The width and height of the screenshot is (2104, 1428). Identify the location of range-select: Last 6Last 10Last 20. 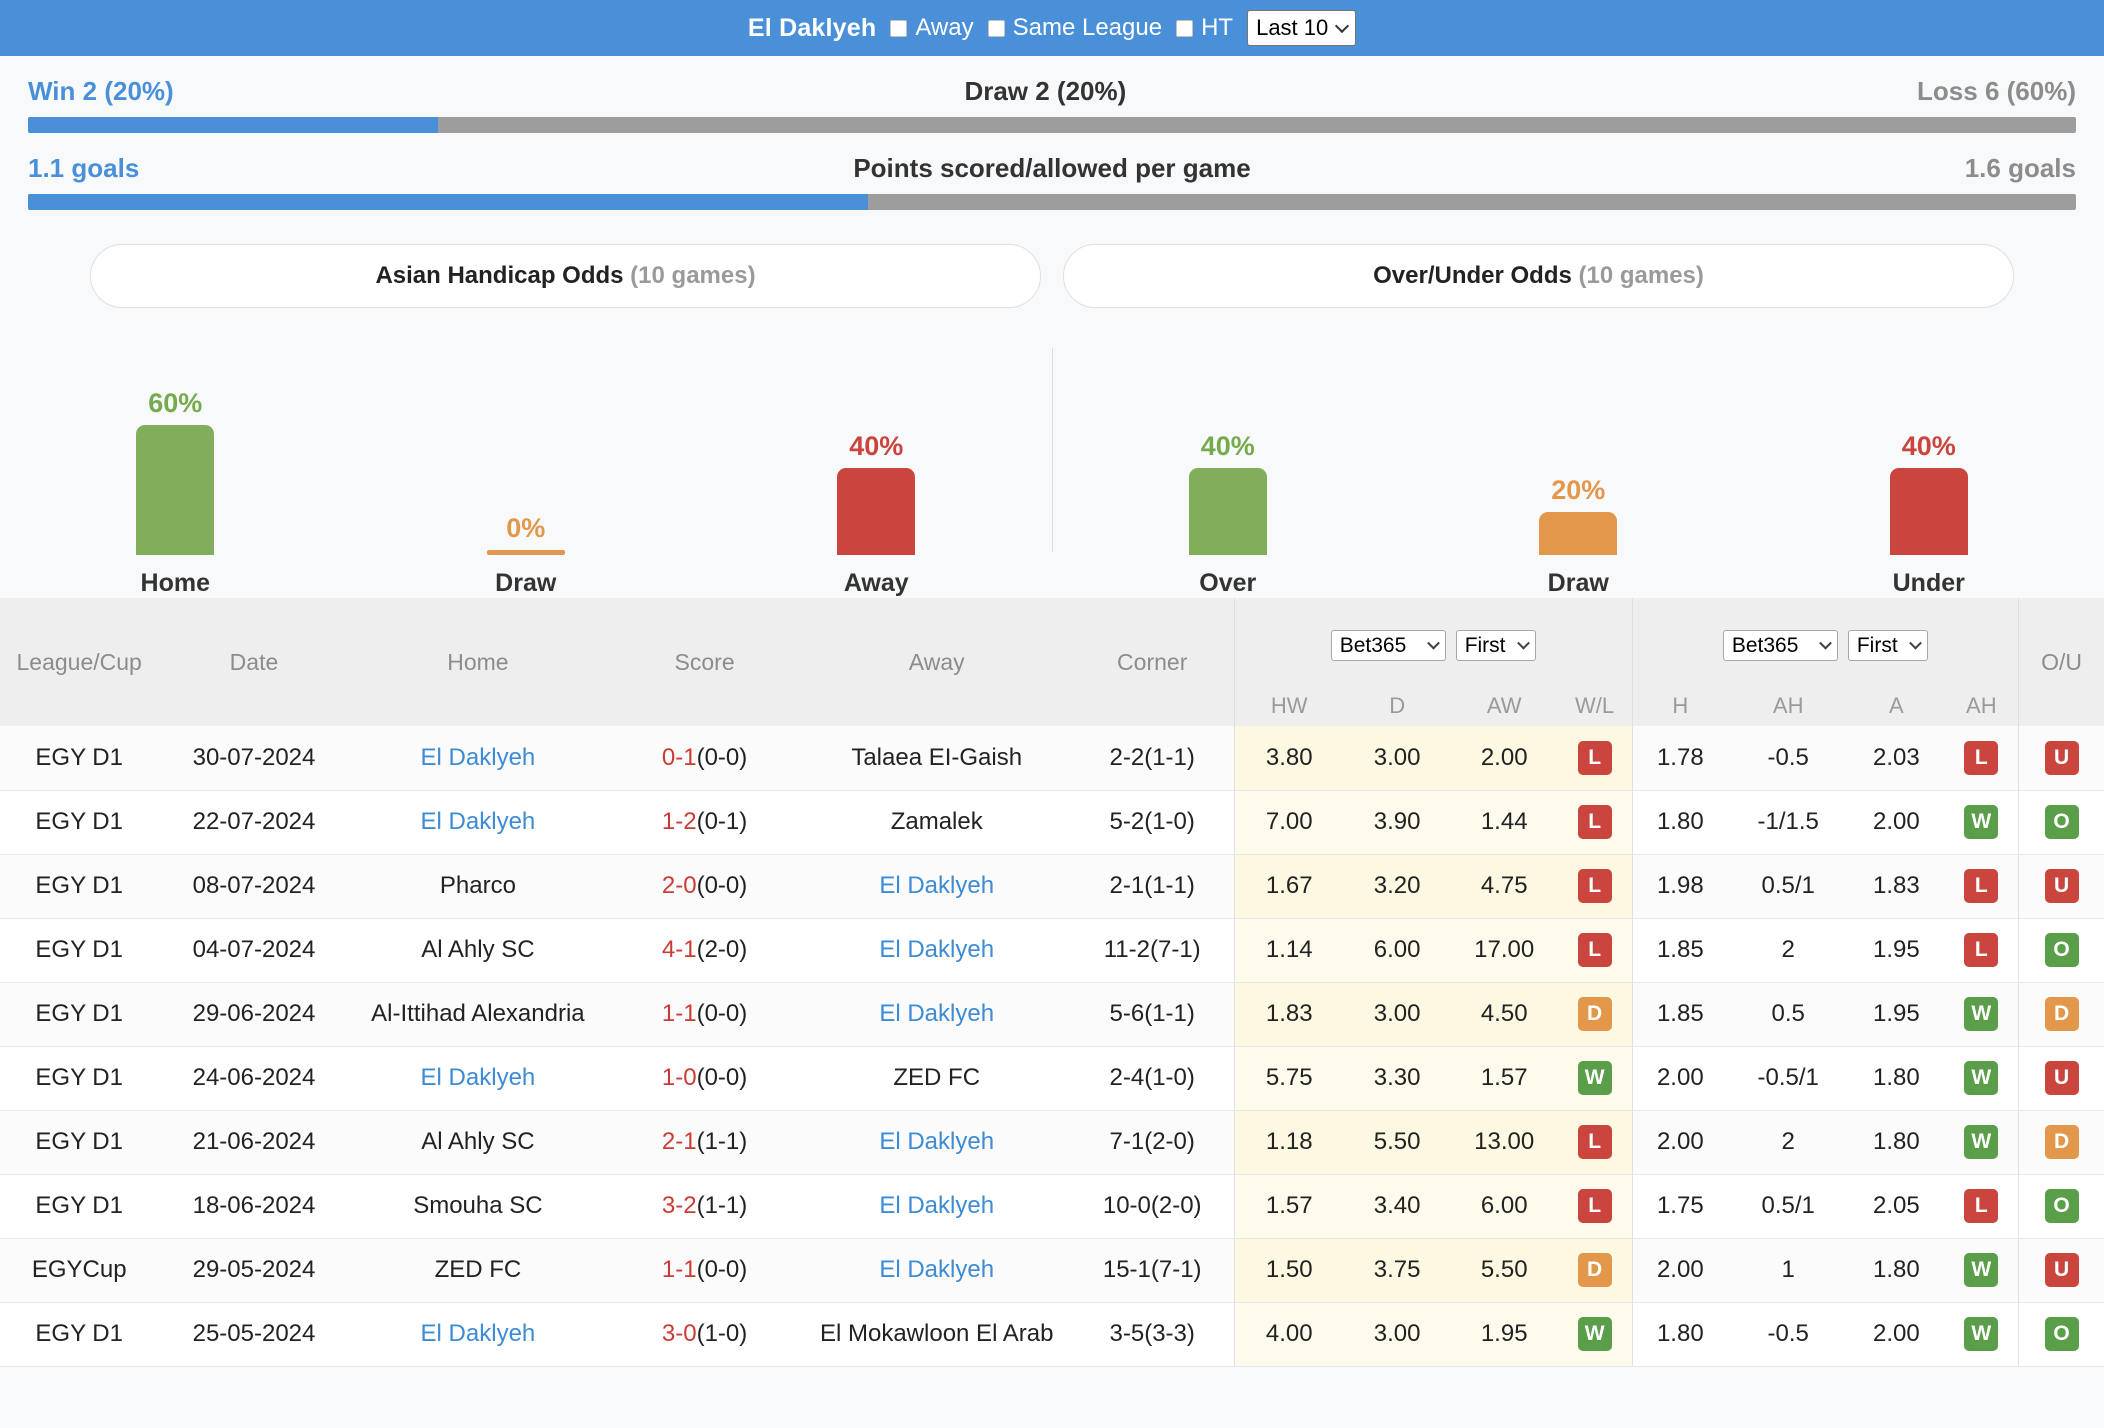
(1302, 28).